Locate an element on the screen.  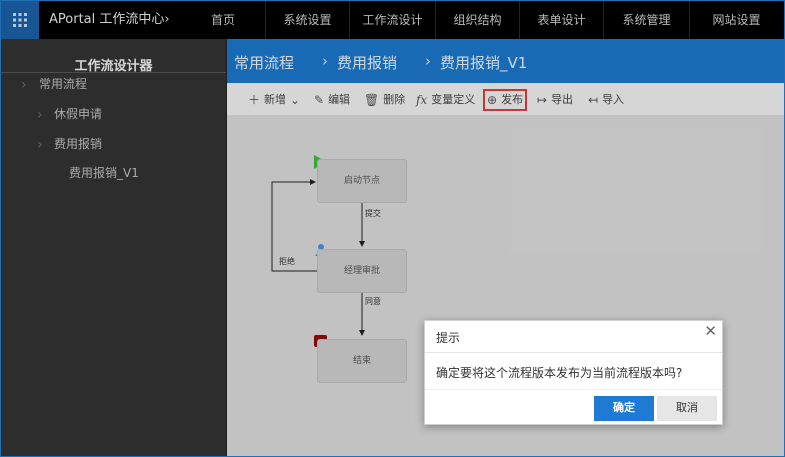
dialog-message: 确定要将这个流程版本发布为当前流程版本吗? is located at coordinates (559, 373).